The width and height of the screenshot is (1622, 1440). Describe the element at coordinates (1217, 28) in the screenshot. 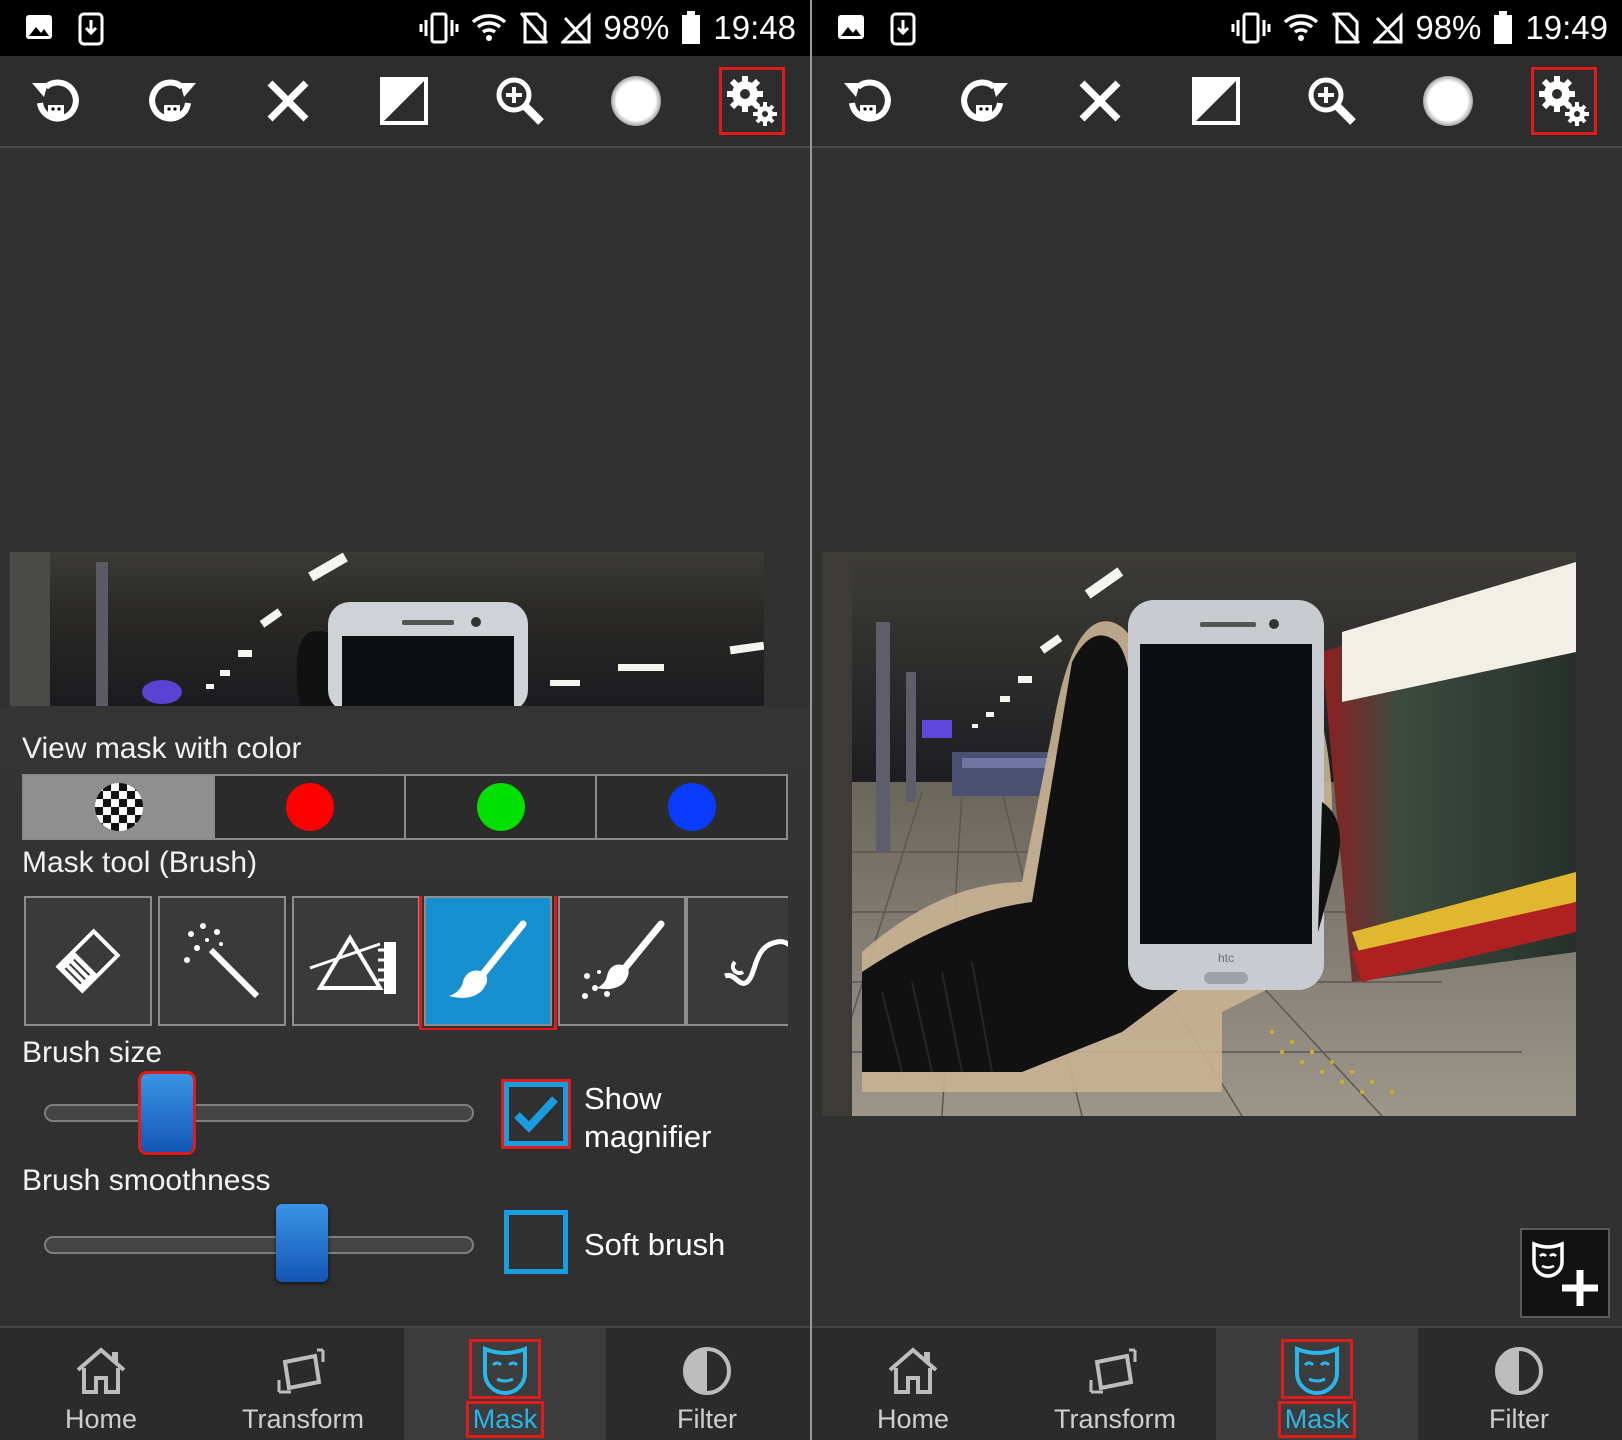

I see `status-bar: 98% 19:49` at that location.